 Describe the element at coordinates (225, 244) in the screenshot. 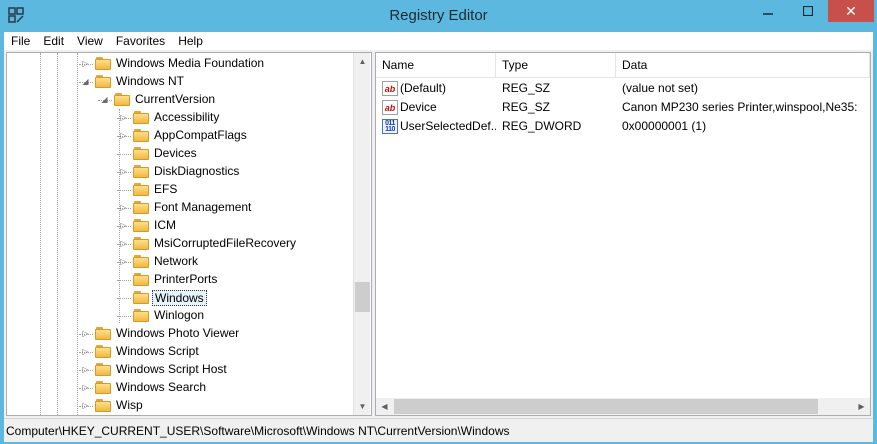

I see `tree-item-label: MsiCorruptedFileRecovery` at that location.